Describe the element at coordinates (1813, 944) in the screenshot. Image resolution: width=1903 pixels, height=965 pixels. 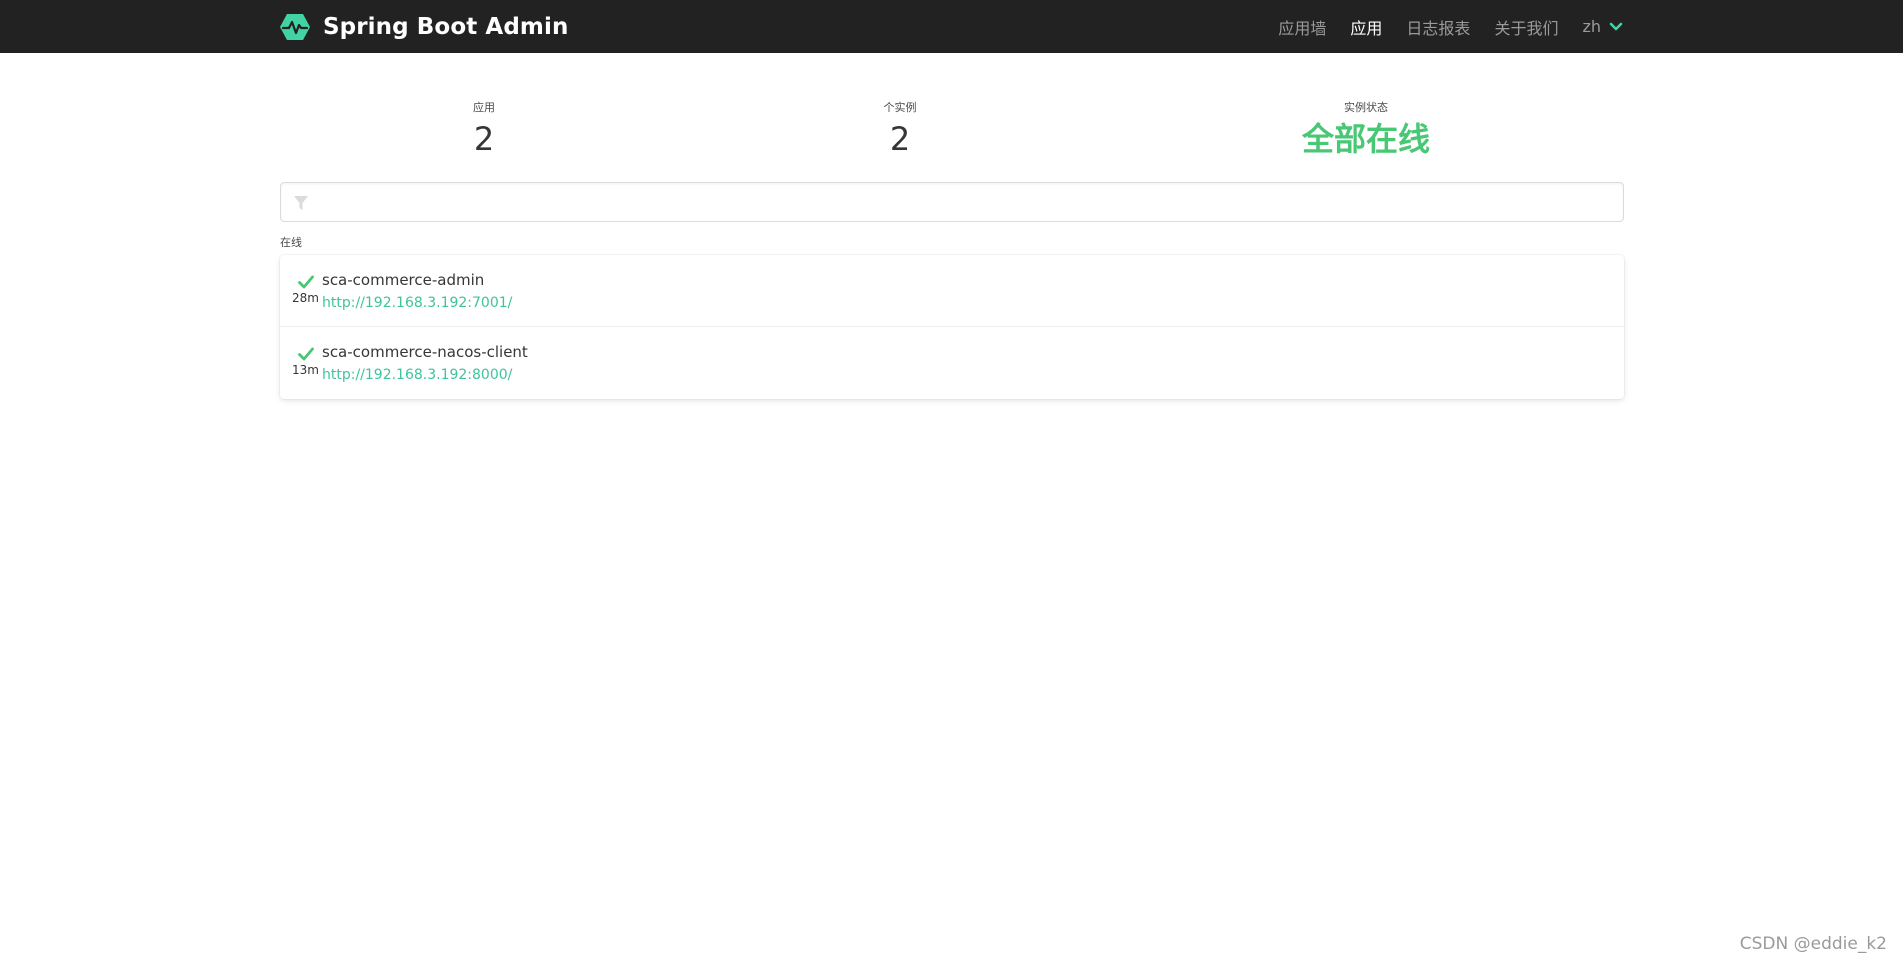
I see `watermark: CSDN @eddie_k2` at that location.